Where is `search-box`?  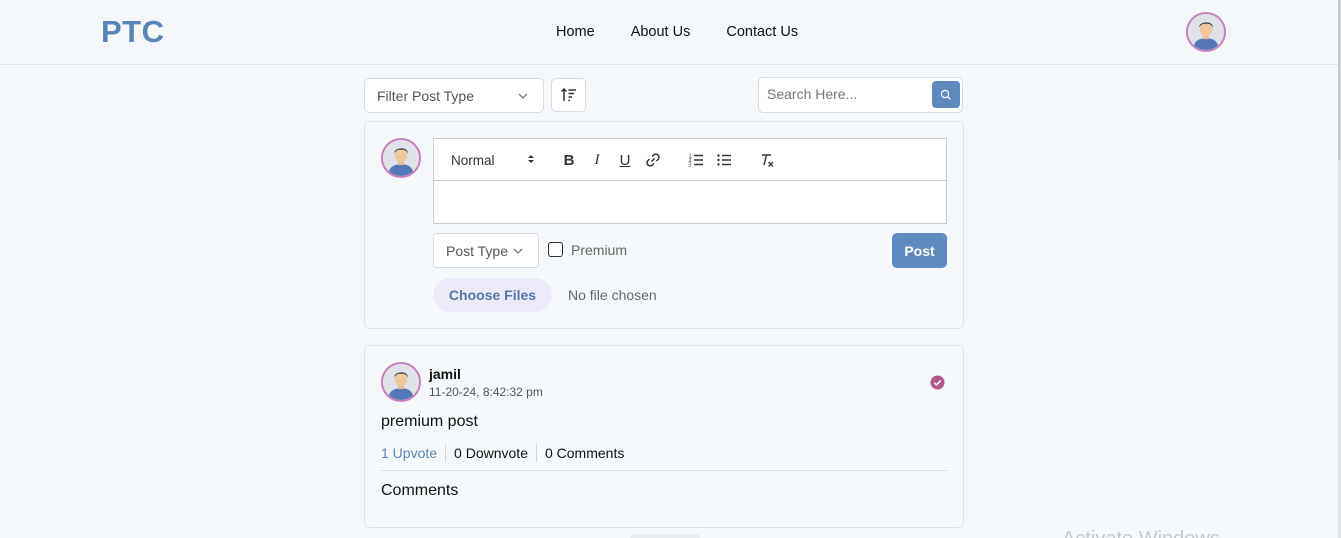 search-box is located at coordinates (860, 95).